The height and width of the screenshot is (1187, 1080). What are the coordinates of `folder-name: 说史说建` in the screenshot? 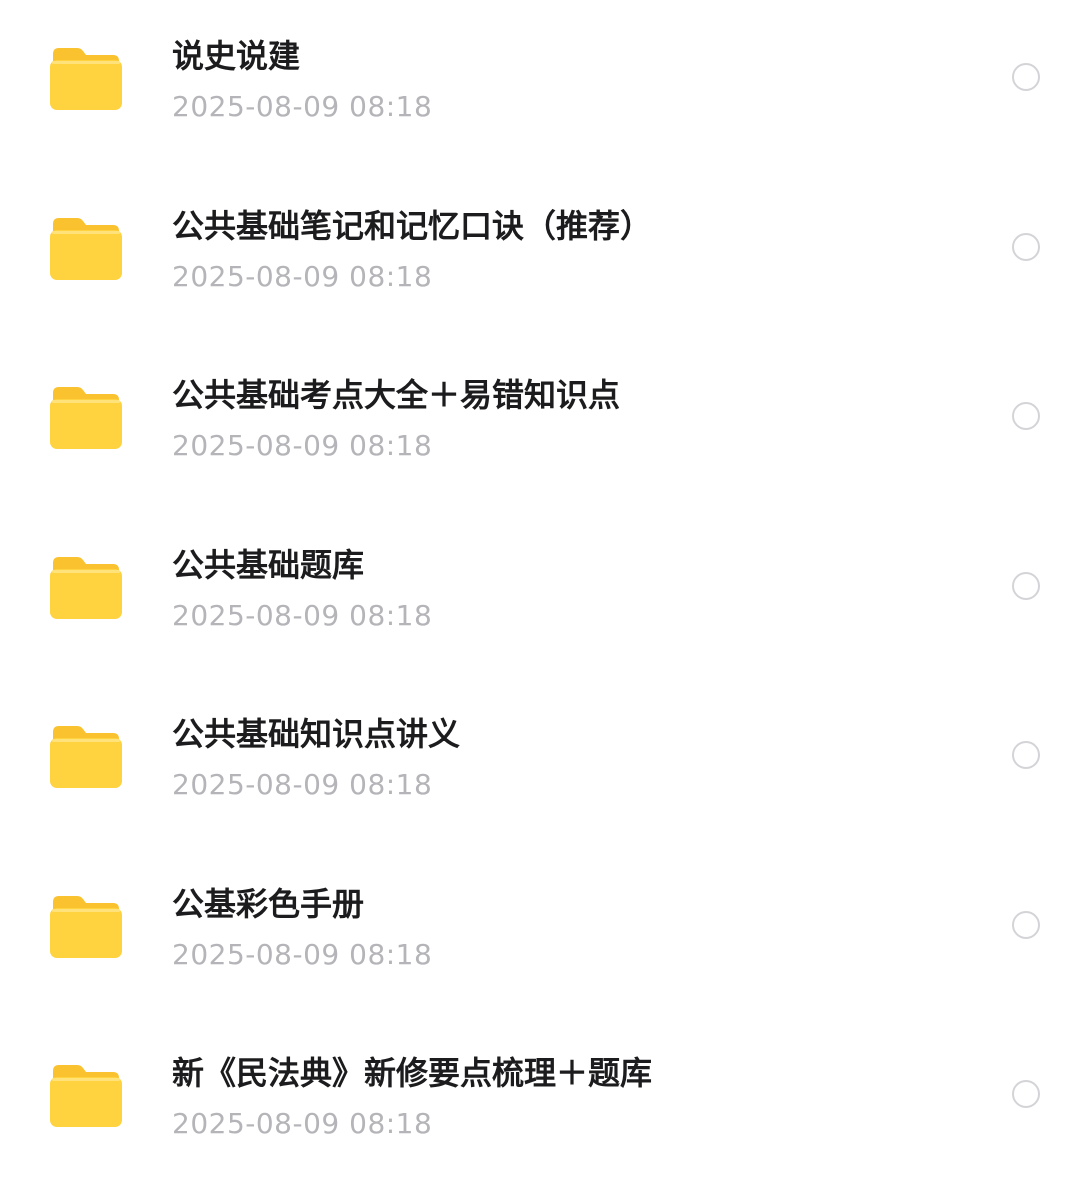 It's located at (236, 56).